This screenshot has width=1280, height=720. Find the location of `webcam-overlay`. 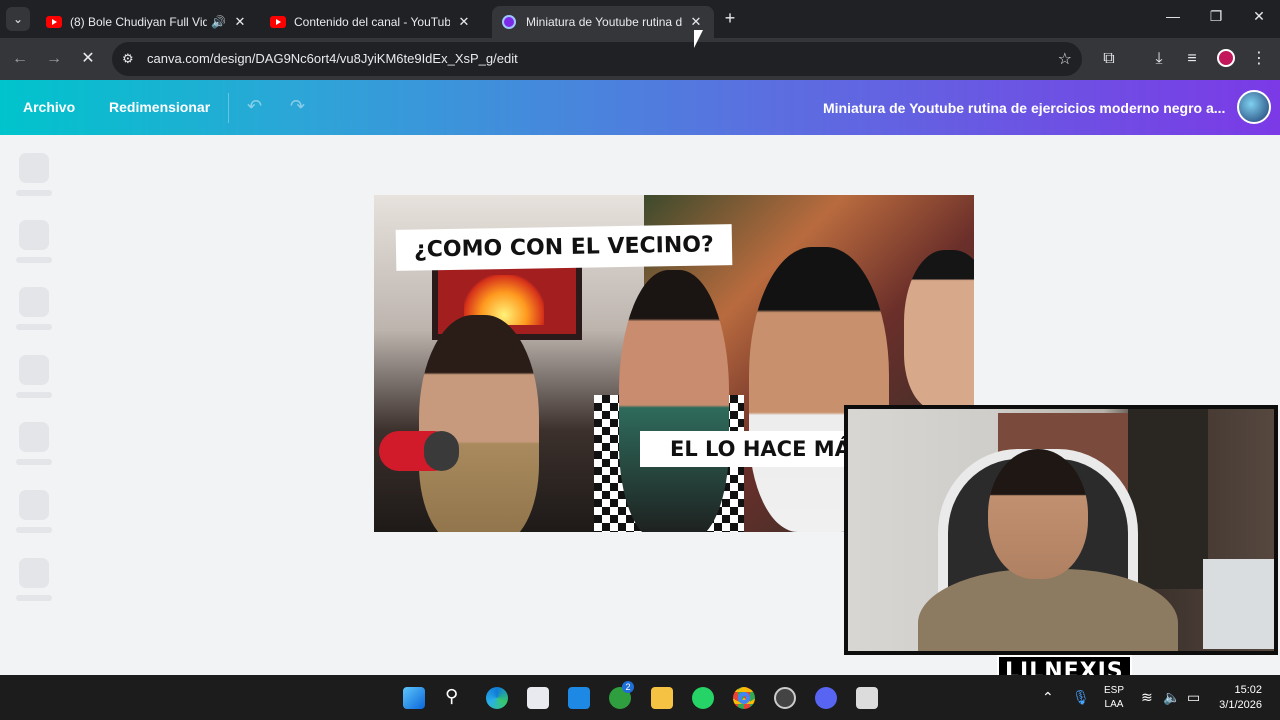

webcam-overlay is located at coordinates (1061, 530).